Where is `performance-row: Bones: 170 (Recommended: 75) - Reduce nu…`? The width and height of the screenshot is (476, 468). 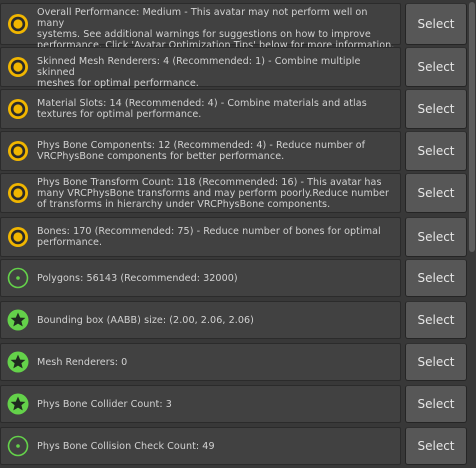
performance-row: Bones: 170 (Recommended: 75) - Reduce nu… is located at coordinates (200, 237).